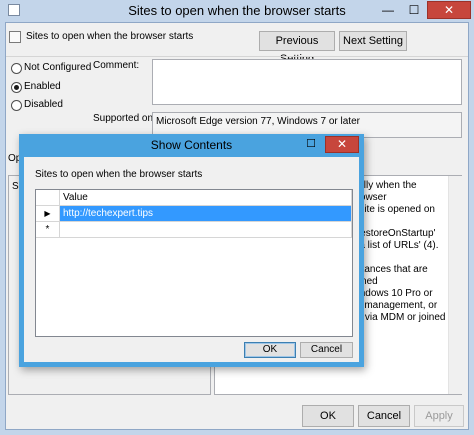 This screenshot has width=474, height=435. Describe the element at coordinates (439, 416) in the screenshot. I see `apply-button: Apply` at that location.